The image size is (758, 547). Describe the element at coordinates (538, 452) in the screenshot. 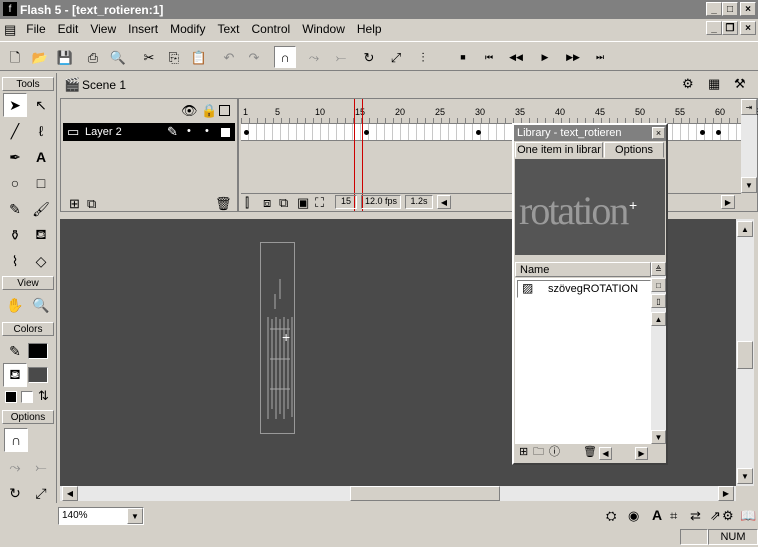

I see `new-folder-icon: 🗀` at that location.